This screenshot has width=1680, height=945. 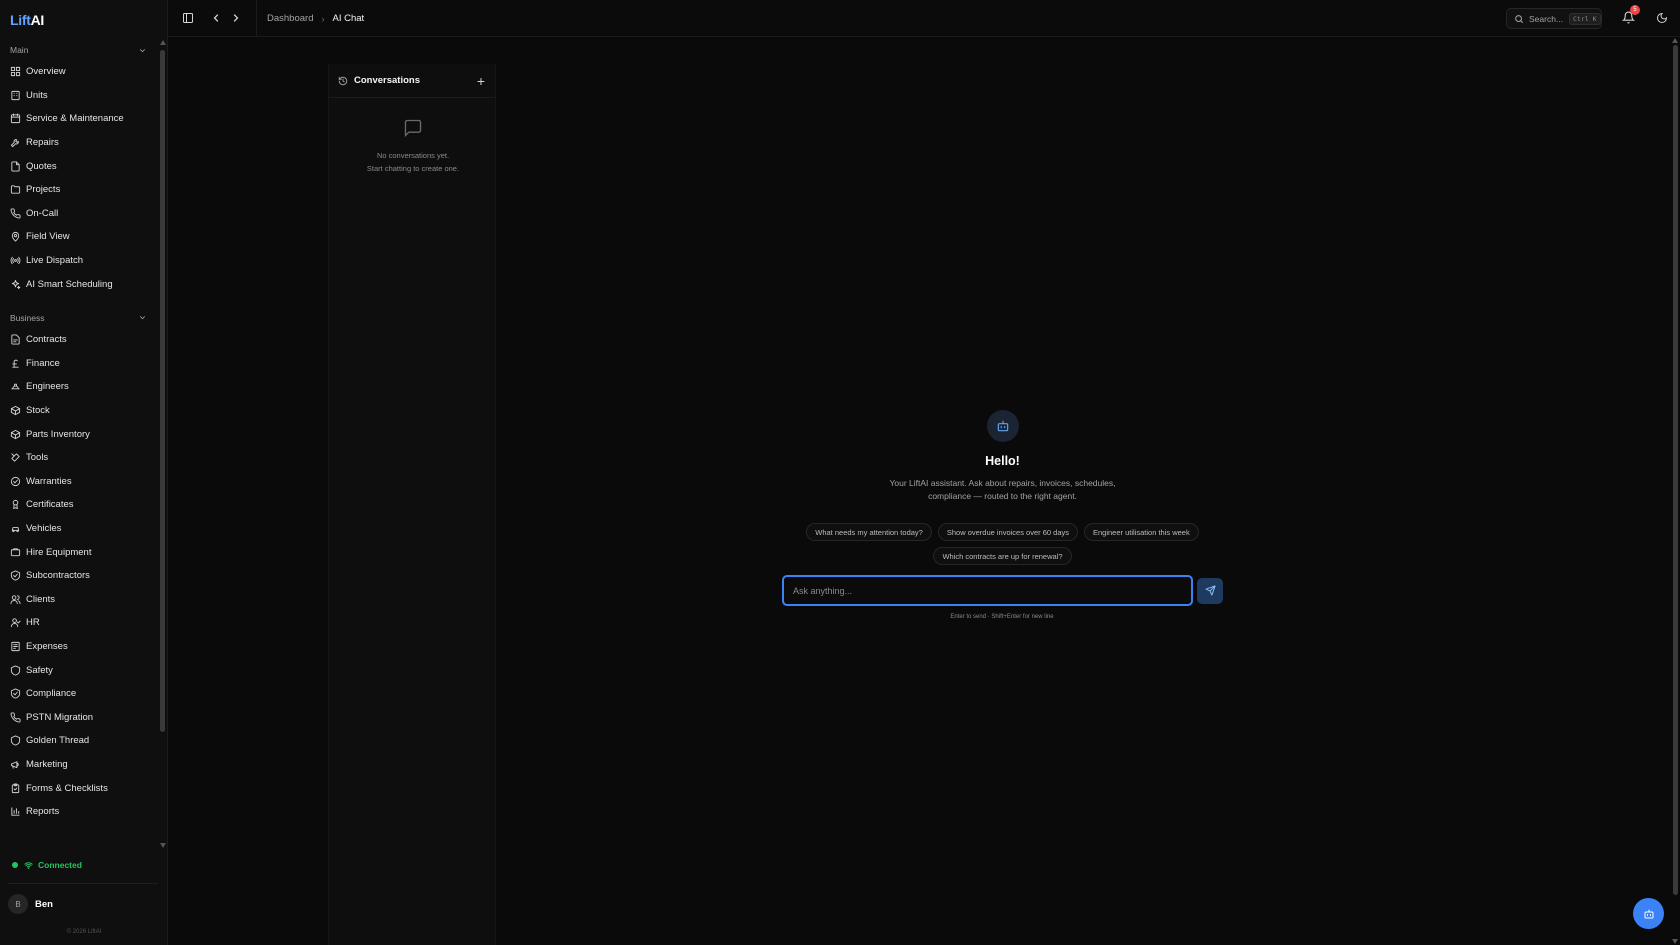 What do you see at coordinates (1141, 532) in the screenshot?
I see `suggestion-chip: Engineer utilisation this week` at bounding box center [1141, 532].